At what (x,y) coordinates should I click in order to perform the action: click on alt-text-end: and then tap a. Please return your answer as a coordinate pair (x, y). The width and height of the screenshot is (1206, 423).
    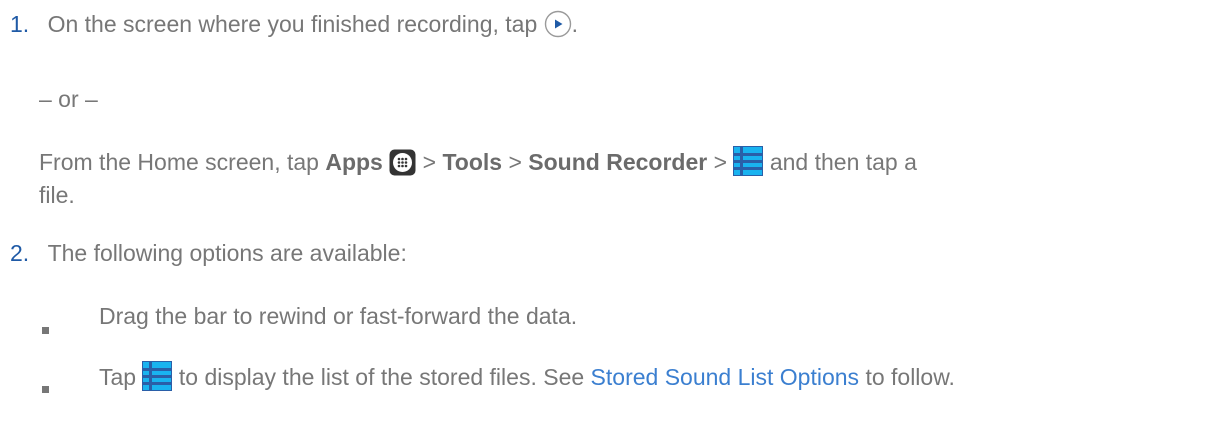
    Looking at the image, I should click on (843, 162).